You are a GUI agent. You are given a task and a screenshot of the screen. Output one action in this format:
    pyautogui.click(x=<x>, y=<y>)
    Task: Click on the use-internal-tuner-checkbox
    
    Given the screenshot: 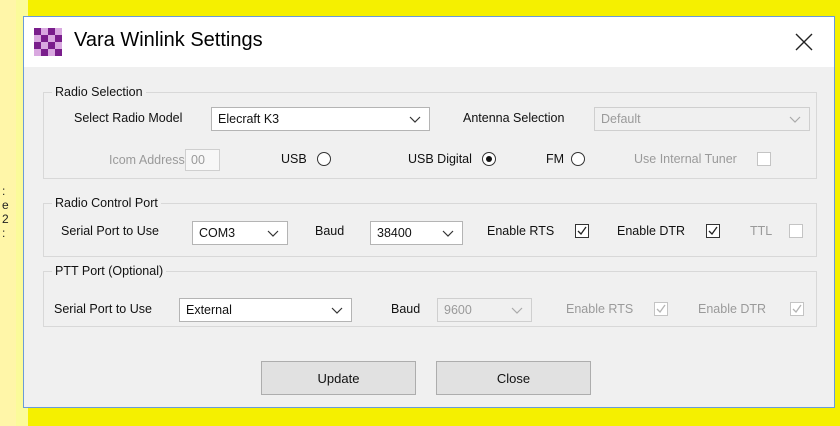 What is the action you would take?
    pyautogui.click(x=764, y=159)
    